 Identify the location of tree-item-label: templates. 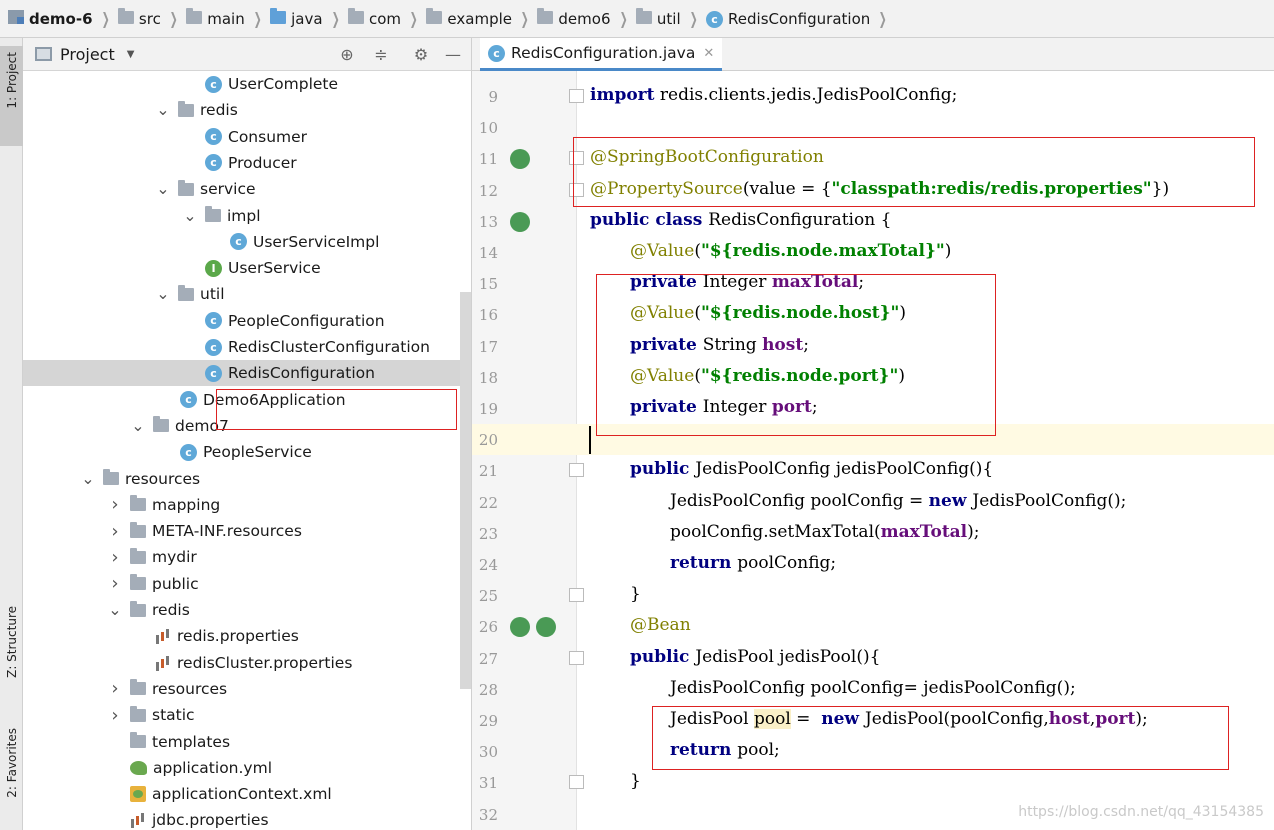
(191, 741).